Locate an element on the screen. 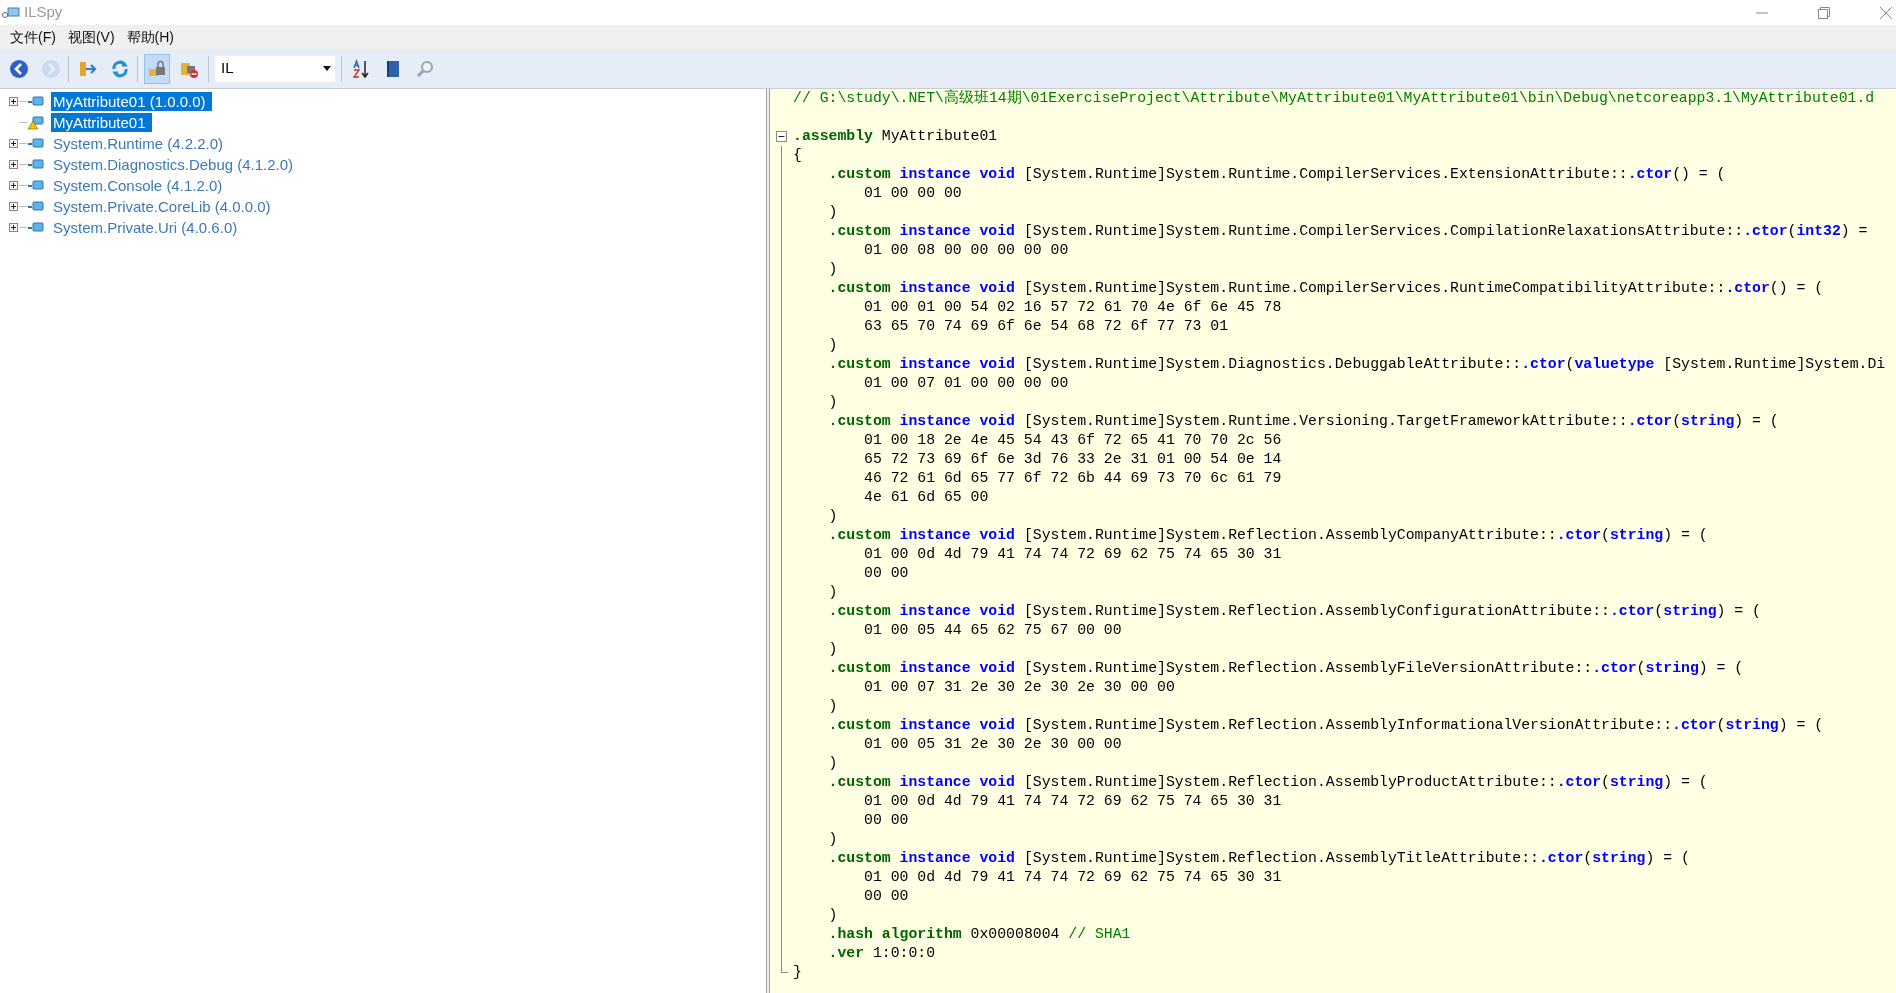  code-line: .custom instance void [System.Runtime]System.Runtime.CompilerServices.CompilationRelaxationsAttribute::.ctor(int32) = is located at coordinates (1347, 231).